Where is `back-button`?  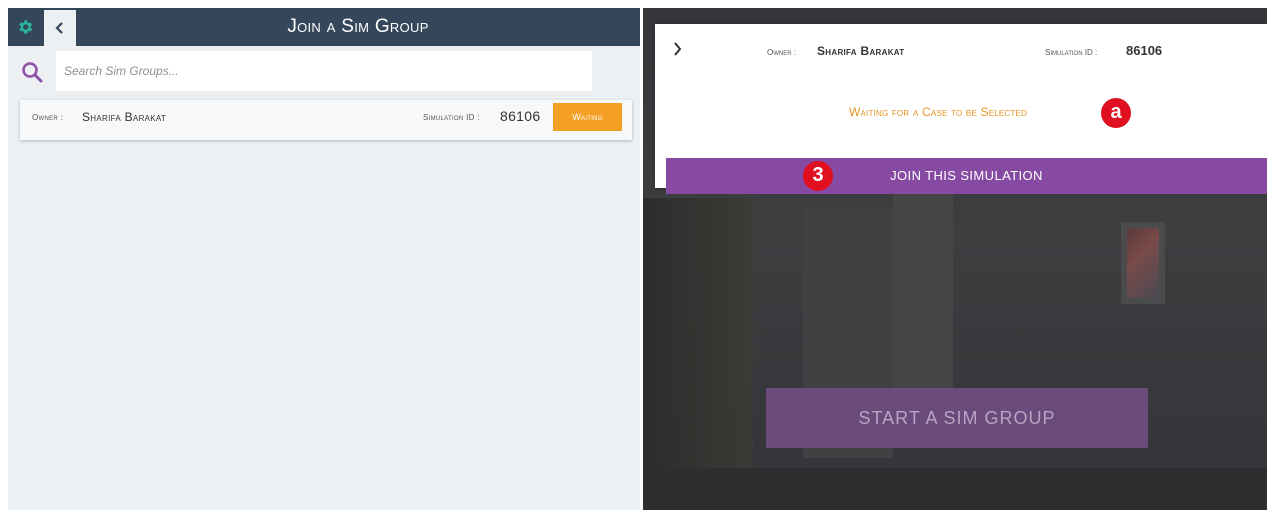
back-button is located at coordinates (60, 28).